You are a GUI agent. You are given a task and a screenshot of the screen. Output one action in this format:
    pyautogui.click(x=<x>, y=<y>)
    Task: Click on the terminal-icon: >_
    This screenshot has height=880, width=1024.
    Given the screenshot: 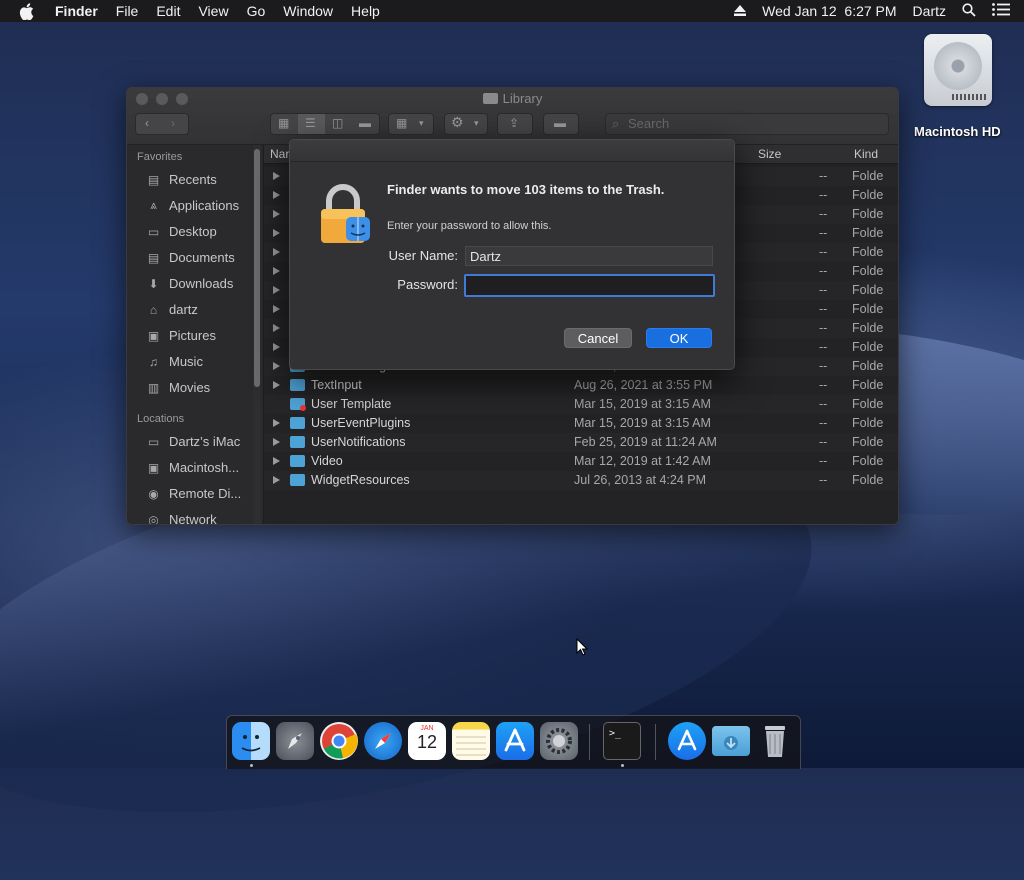 What is the action you would take?
    pyautogui.click(x=622, y=741)
    